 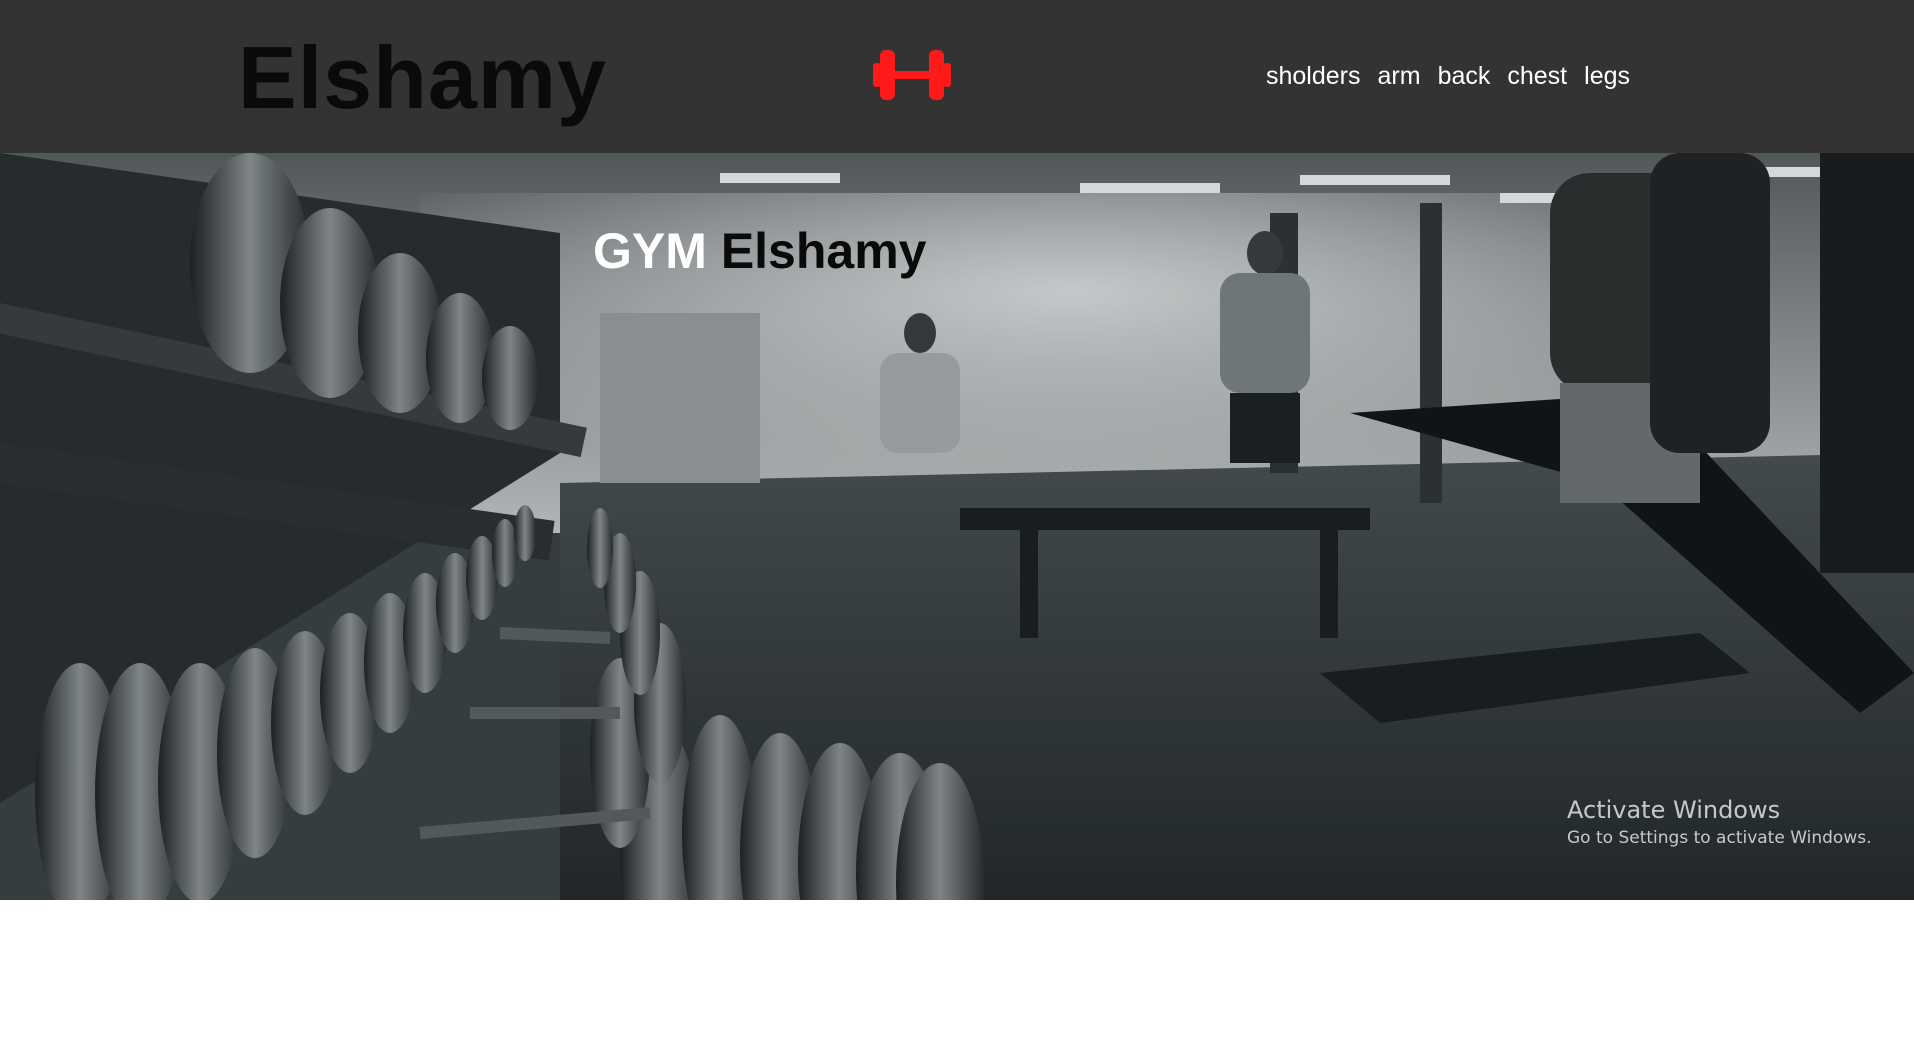 What do you see at coordinates (1674, 810) in the screenshot?
I see `watermark-title: Activate Windows` at bounding box center [1674, 810].